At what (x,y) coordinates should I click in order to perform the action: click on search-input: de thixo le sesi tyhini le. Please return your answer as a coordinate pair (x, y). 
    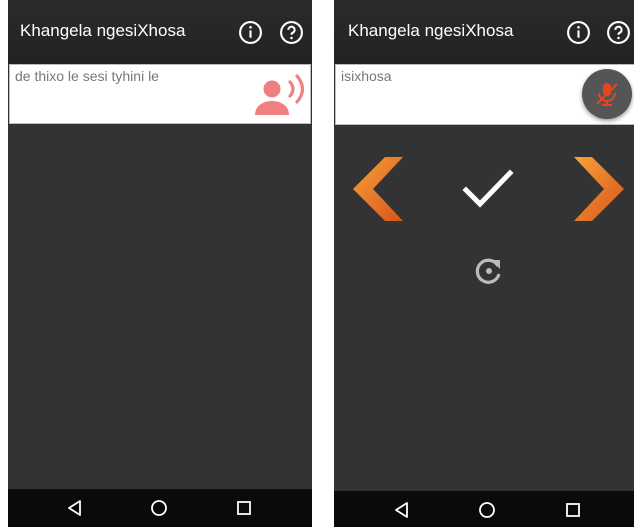
    Looking at the image, I should click on (160, 94).